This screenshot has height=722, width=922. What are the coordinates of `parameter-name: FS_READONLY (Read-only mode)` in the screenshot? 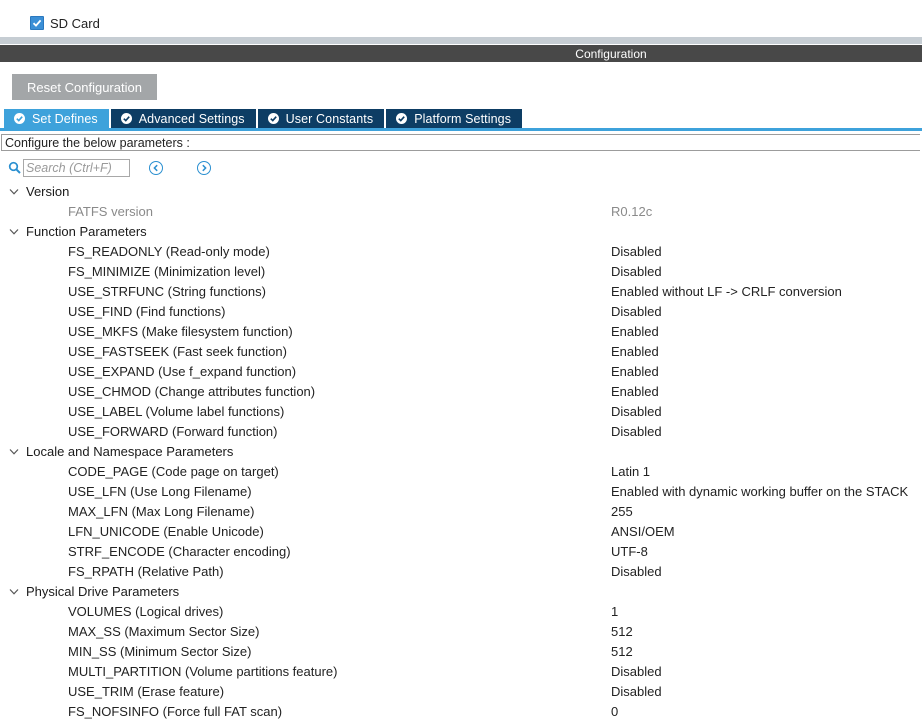 It's located at (169, 252).